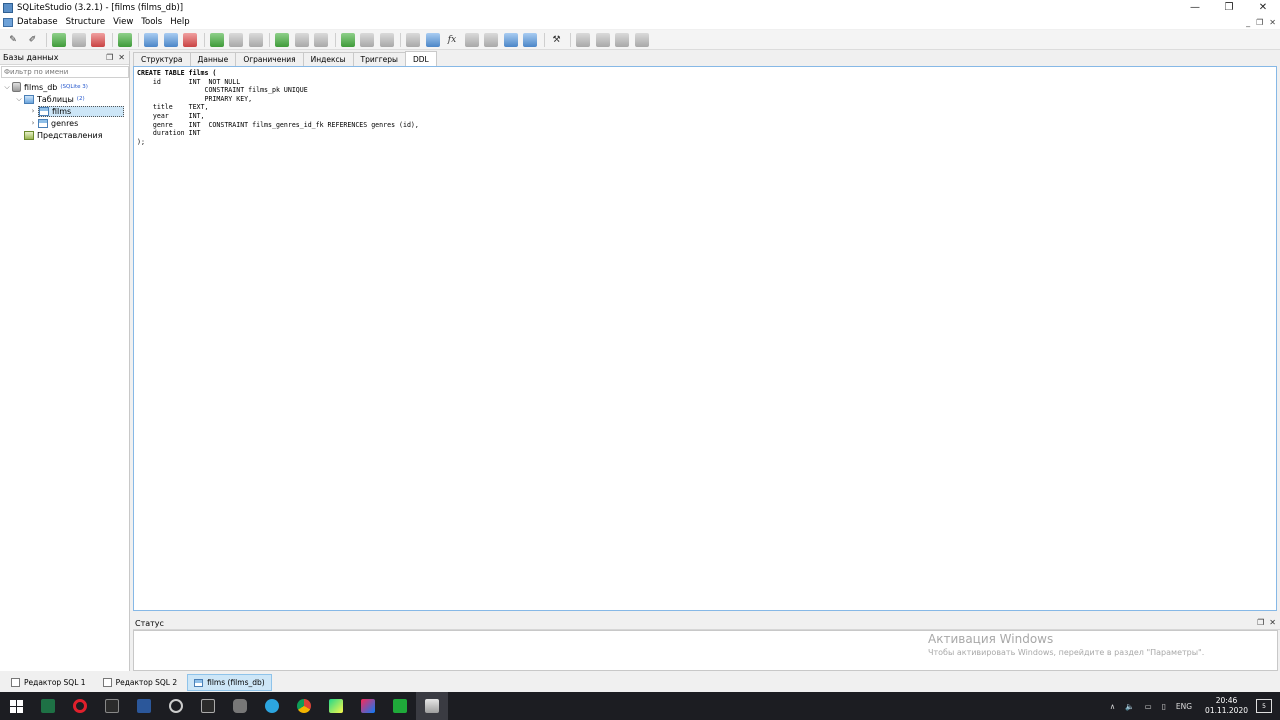 This screenshot has height=720, width=1280. What do you see at coordinates (1129, 706) in the screenshot?
I see `volume-icon: 🔈` at bounding box center [1129, 706].